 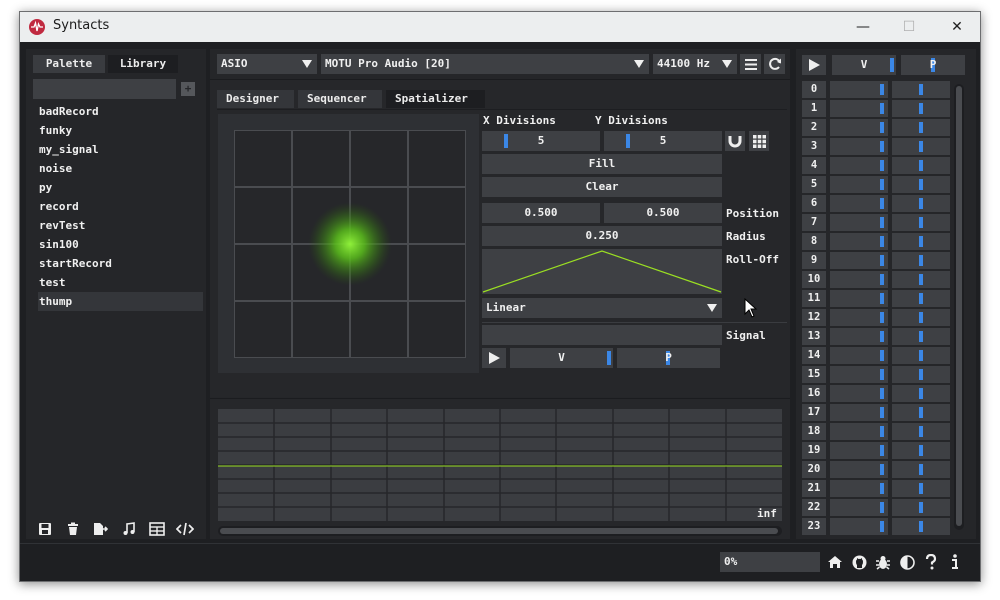 I want to click on refresh-icon, so click(x=774, y=64).